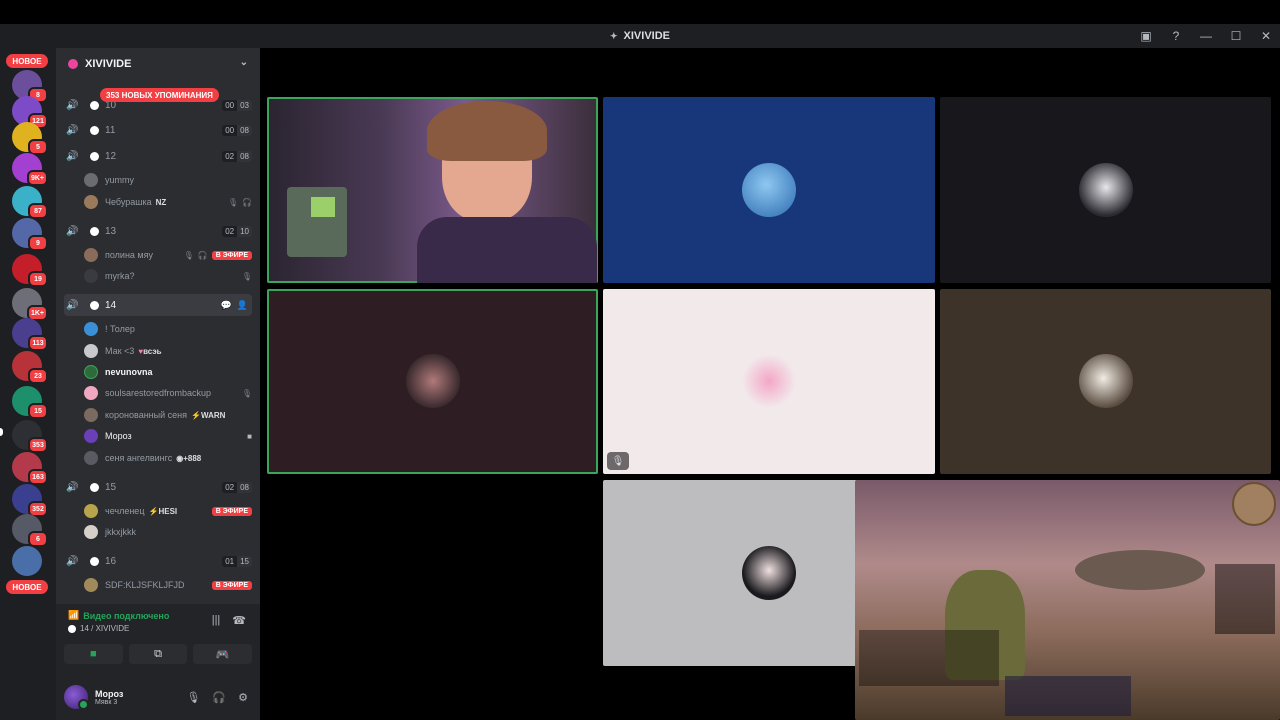 The height and width of the screenshot is (720, 1280). Describe the element at coordinates (168, 585) in the screenshot. I see `member-sdf: SDF:KLJSFKLJFJD В ЭФИРЕ` at that location.